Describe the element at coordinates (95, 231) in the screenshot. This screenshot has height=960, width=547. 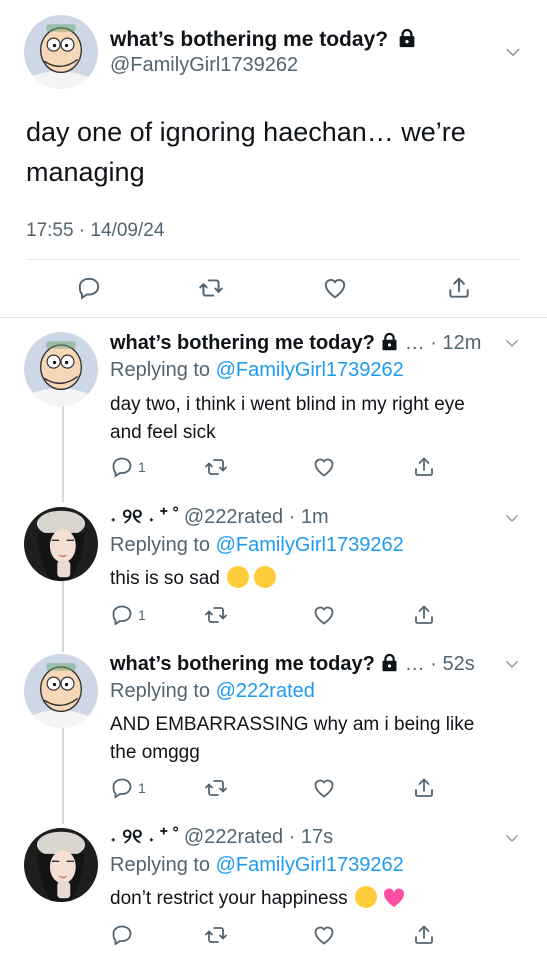
I see `main-tweet-timestamp: 17:55 · 14/09/24` at that location.